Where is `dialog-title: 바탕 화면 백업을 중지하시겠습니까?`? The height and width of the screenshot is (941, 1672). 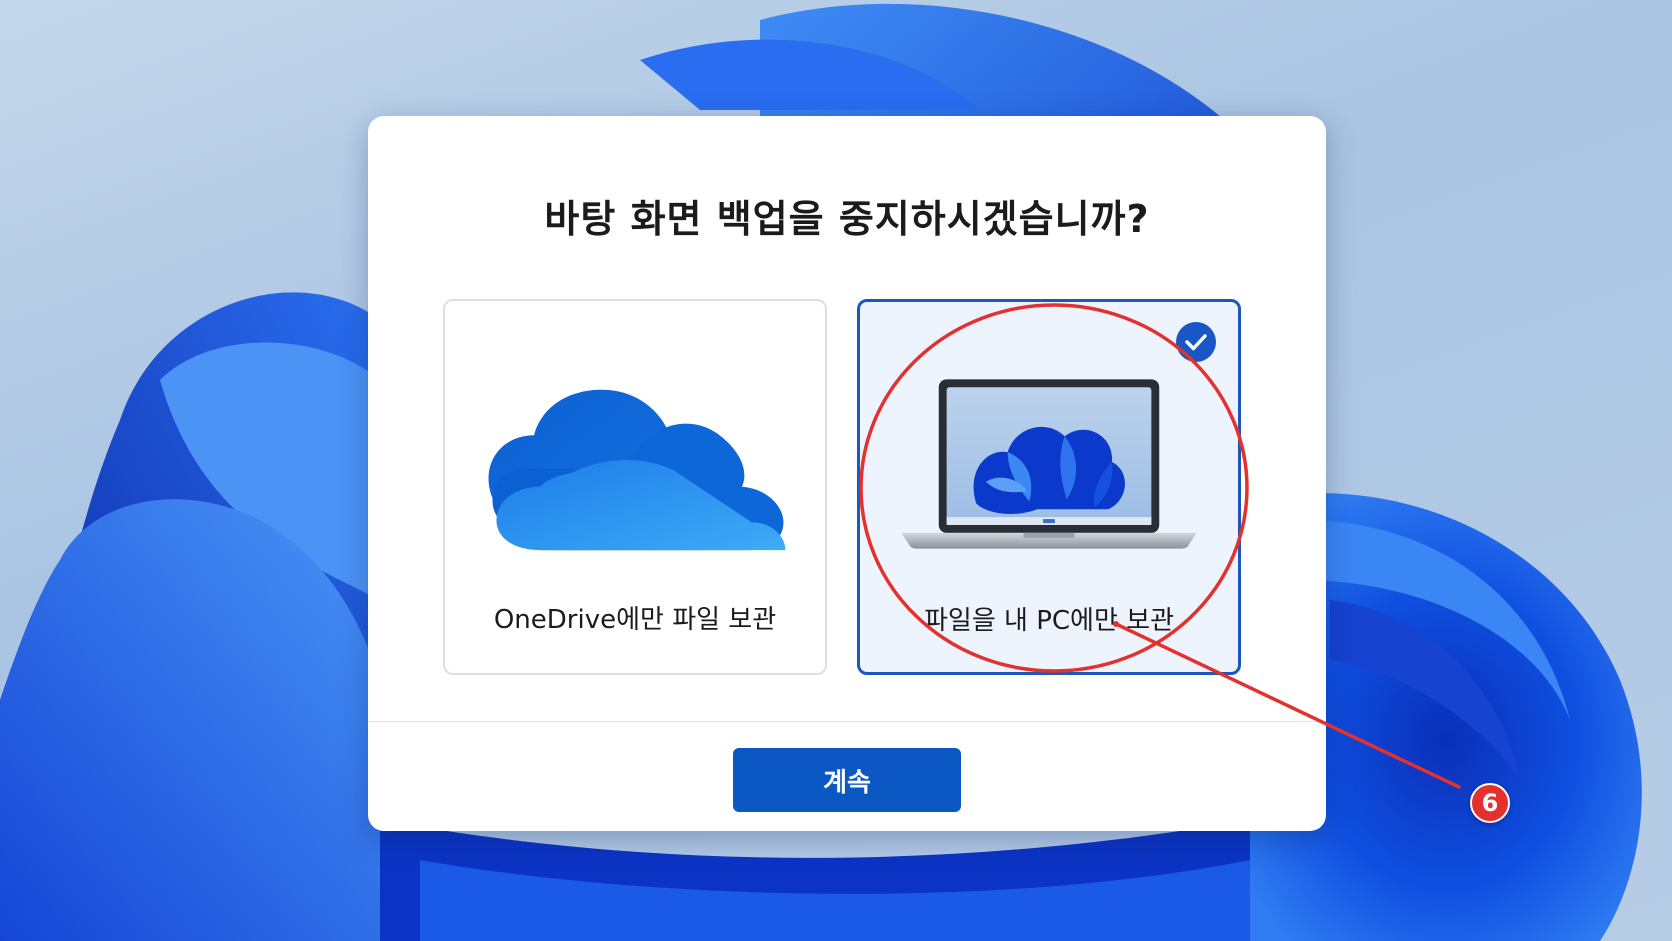 dialog-title: 바탕 화면 백업을 중지하시겠습니까? is located at coordinates (847, 219).